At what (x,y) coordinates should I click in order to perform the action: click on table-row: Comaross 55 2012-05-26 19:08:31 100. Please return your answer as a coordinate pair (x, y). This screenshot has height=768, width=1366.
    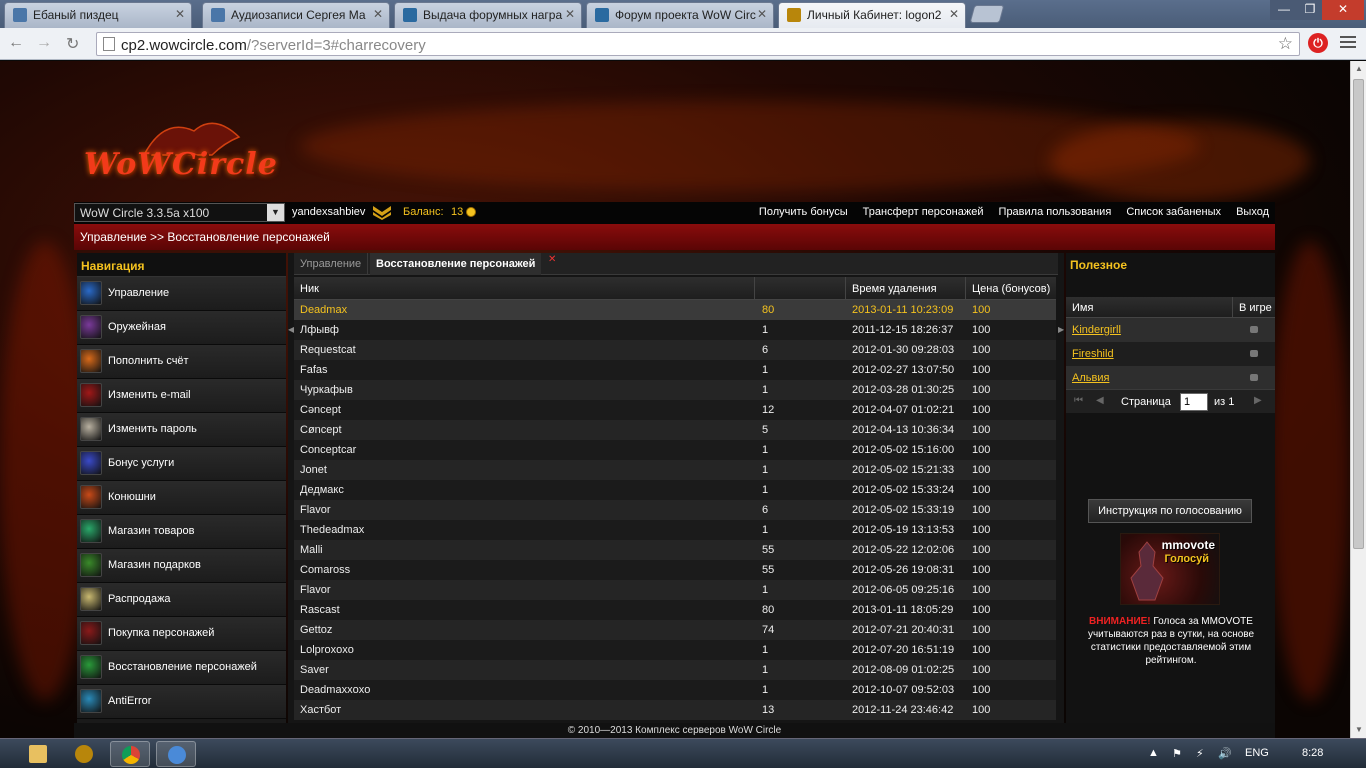
    Looking at the image, I should click on (675, 570).